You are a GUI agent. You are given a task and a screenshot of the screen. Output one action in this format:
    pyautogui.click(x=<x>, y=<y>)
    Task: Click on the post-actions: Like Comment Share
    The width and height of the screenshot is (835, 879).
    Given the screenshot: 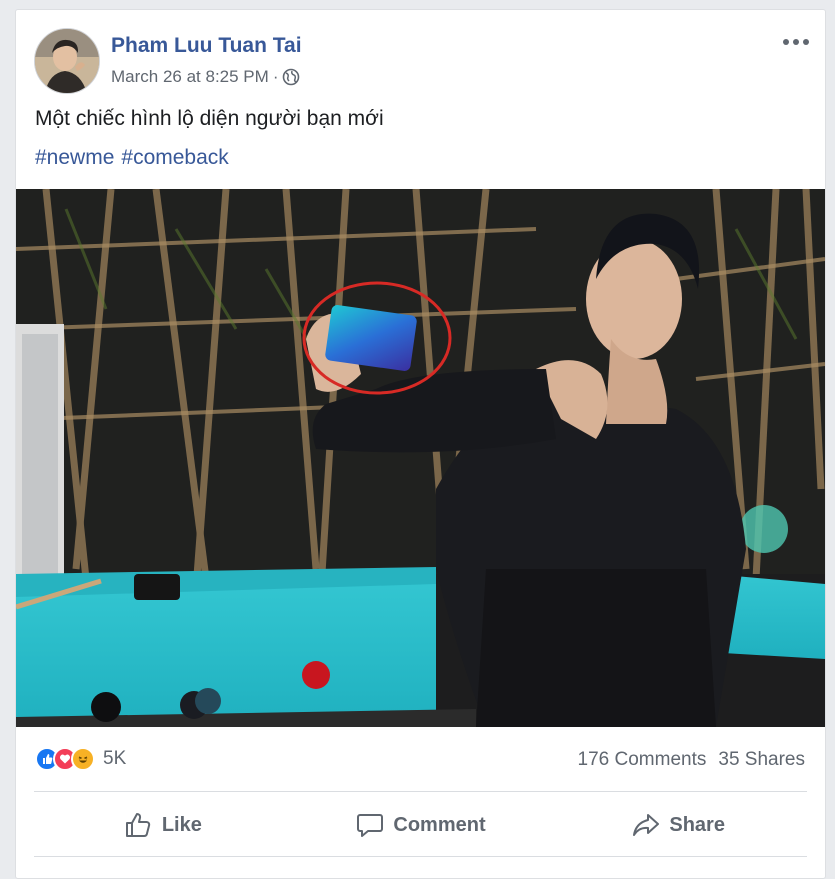 What is the action you would take?
    pyautogui.click(x=420, y=825)
    